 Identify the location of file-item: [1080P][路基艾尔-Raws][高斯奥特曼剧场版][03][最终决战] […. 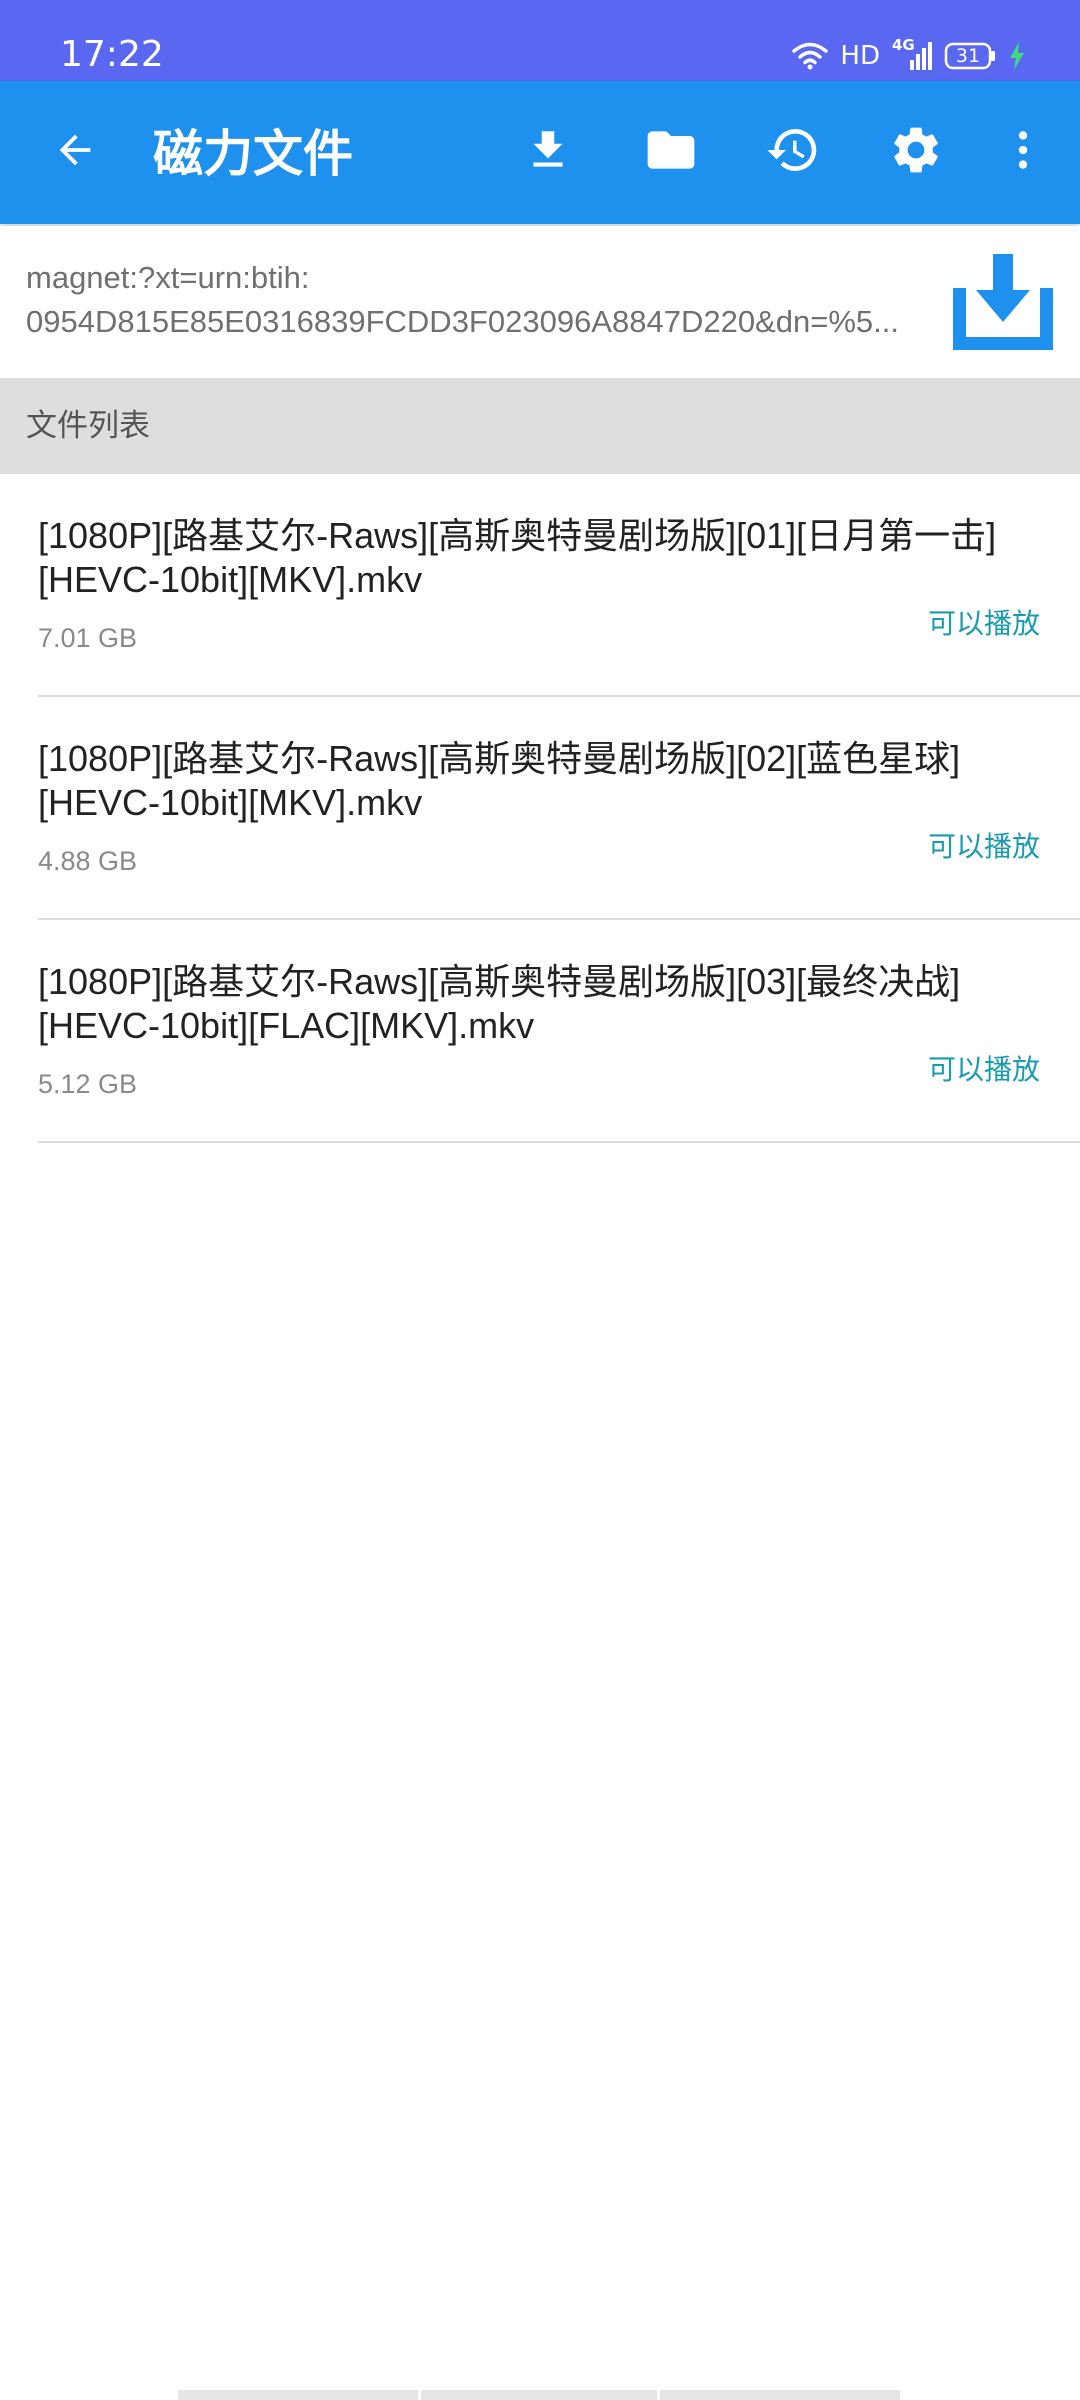
(559, 1031).